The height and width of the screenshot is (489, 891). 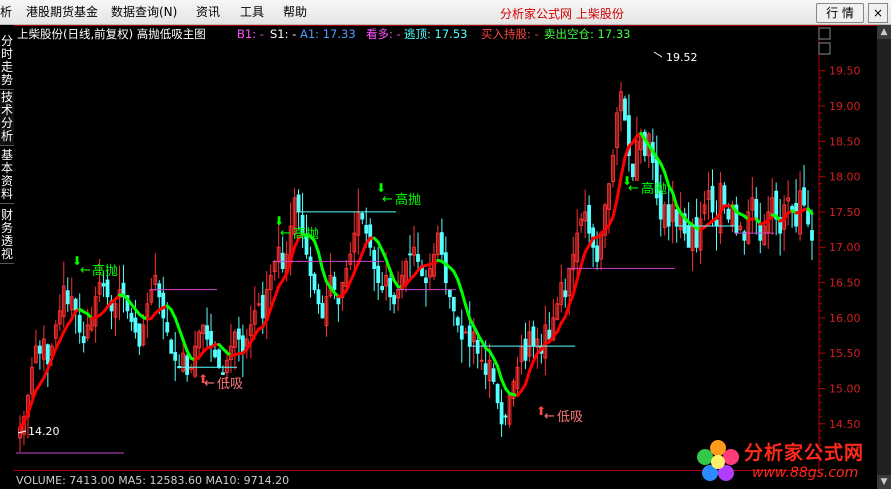 I want to click on flower-logo-icon, so click(x=718, y=460).